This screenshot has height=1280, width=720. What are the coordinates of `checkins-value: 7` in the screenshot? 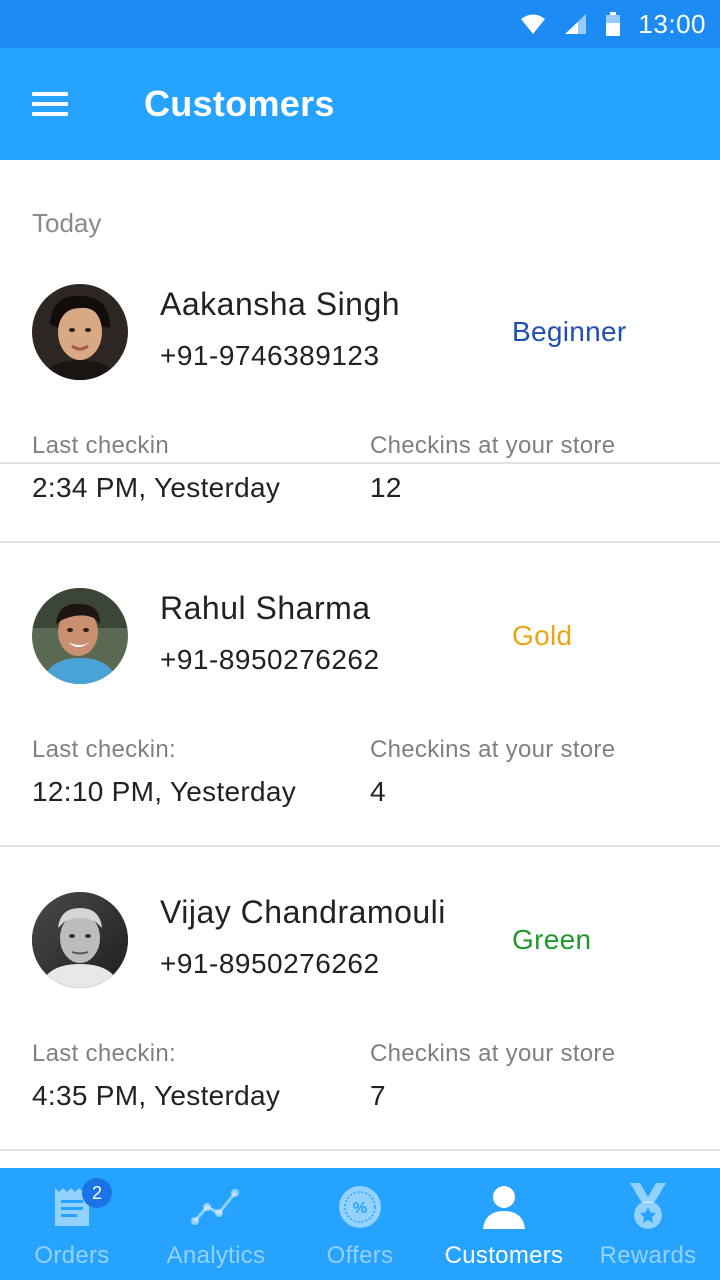 It's located at (378, 1095).